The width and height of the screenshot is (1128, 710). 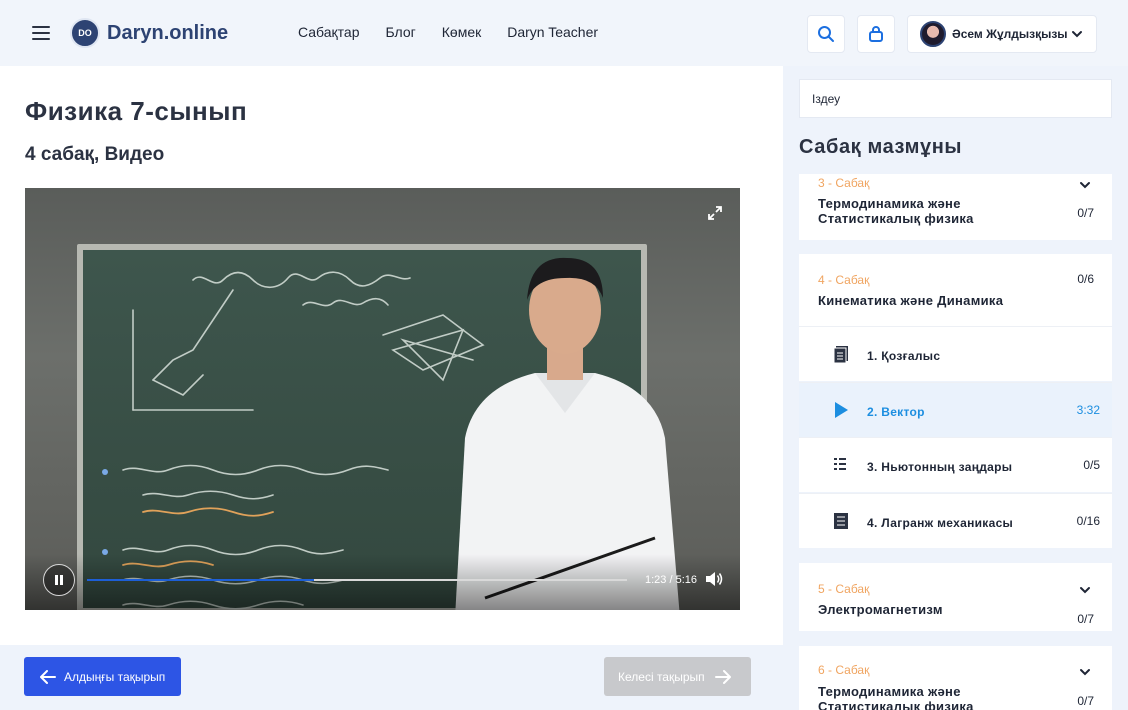 What do you see at coordinates (552, 32) in the screenshot?
I see `nav-daryn-teacher: Daryn Teacher` at bounding box center [552, 32].